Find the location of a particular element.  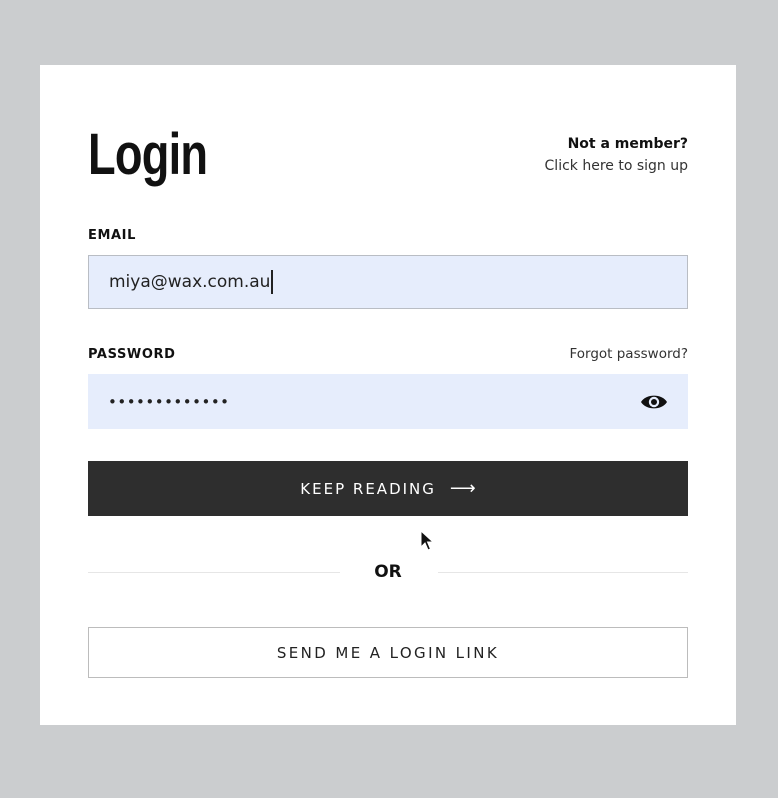

keep-reading-button: KEEP READING ⟶ is located at coordinates (388, 488).